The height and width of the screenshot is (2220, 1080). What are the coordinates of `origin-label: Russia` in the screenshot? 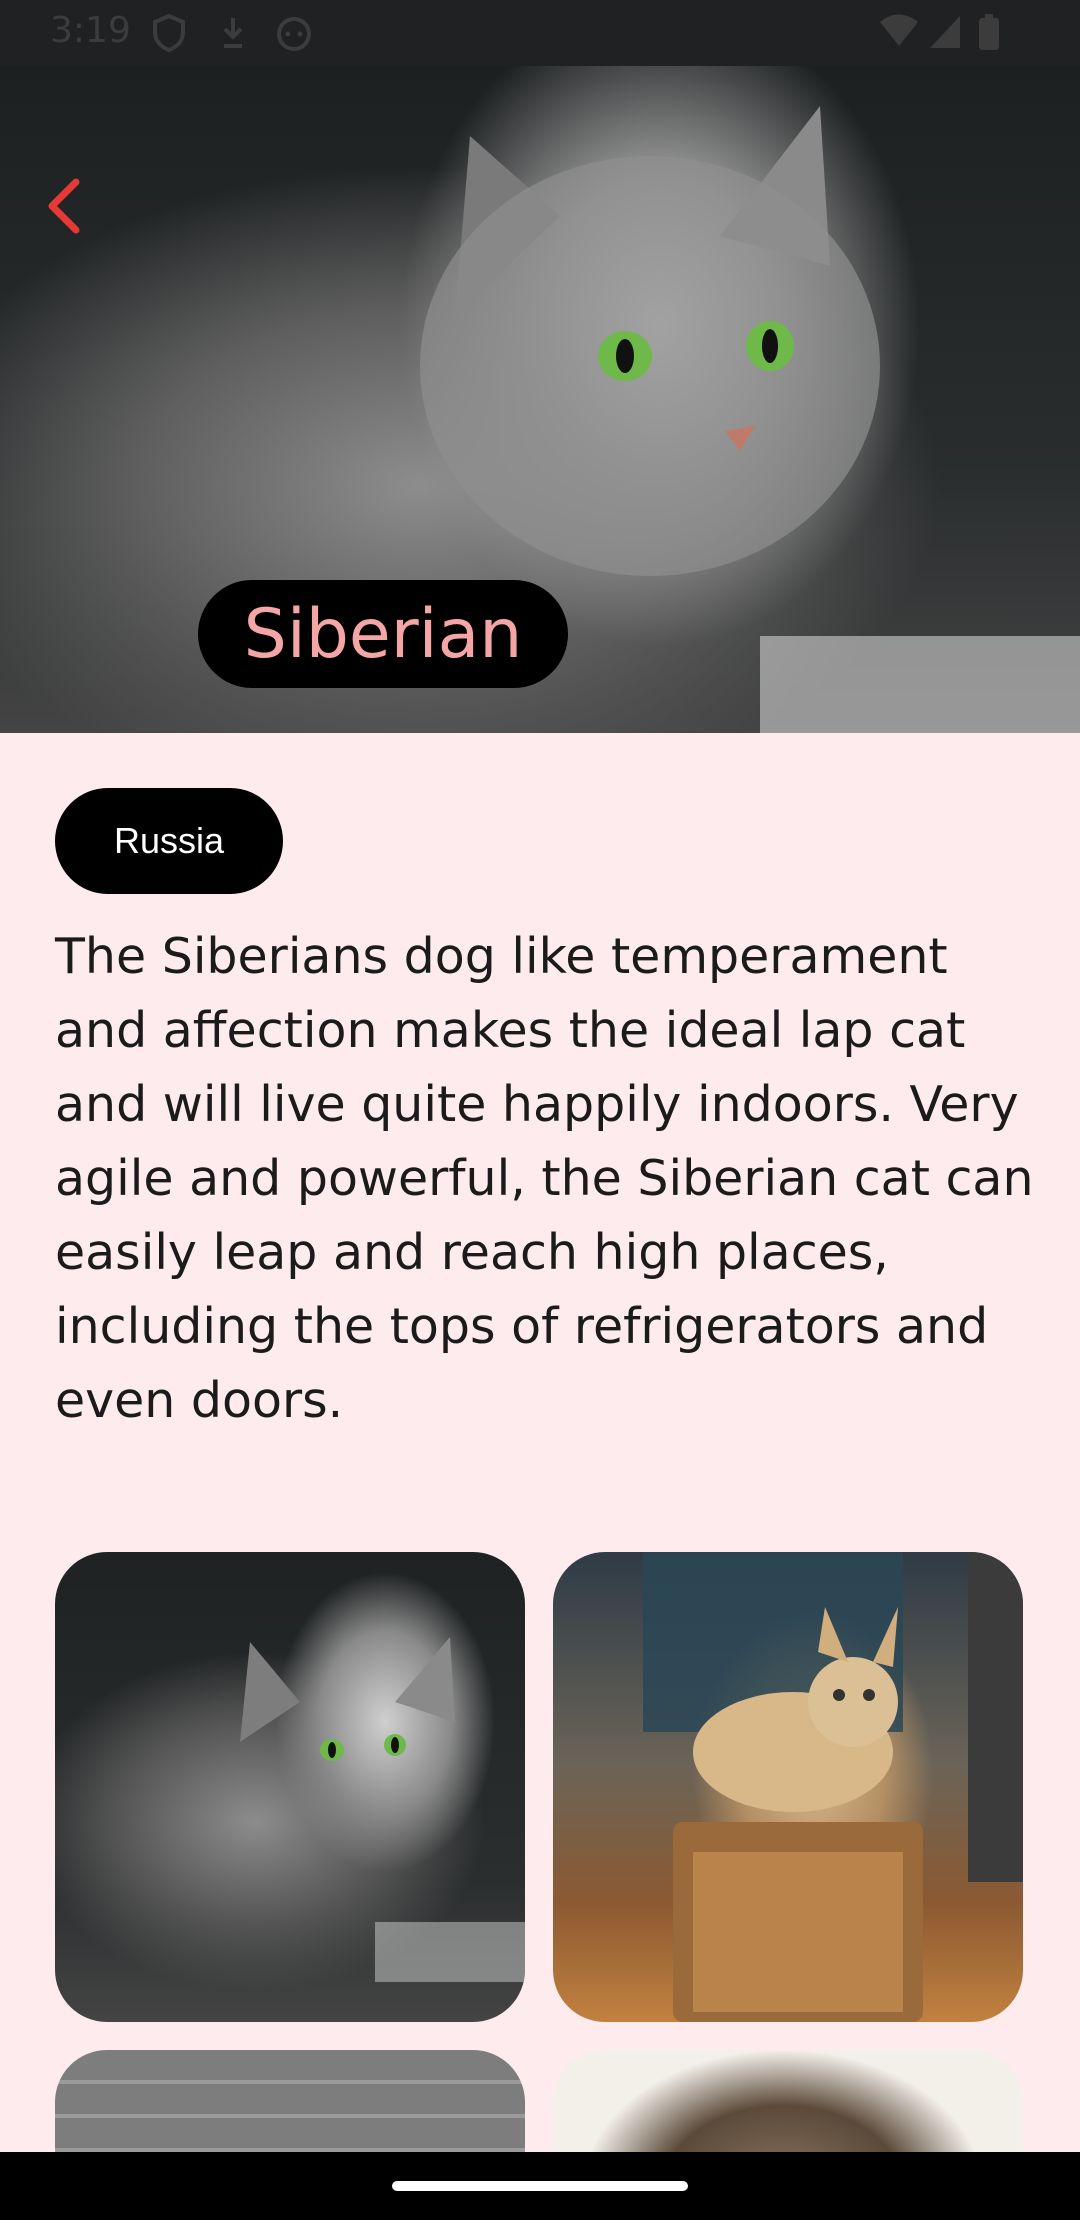 It's located at (169, 840).